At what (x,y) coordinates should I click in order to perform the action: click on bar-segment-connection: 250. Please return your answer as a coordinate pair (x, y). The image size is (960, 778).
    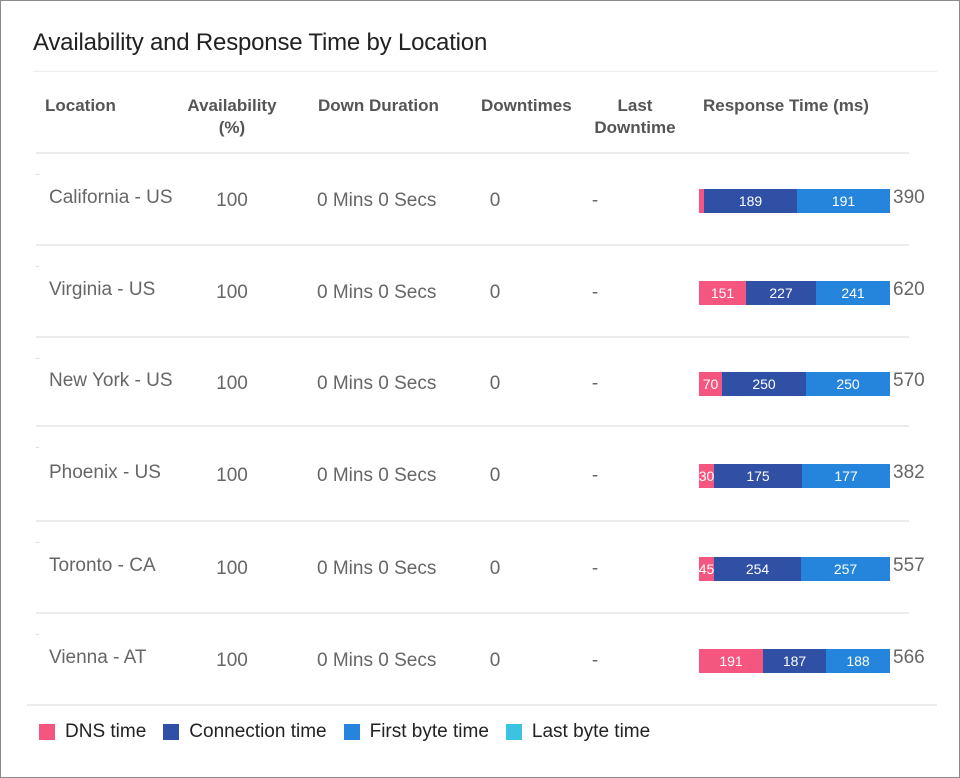
    Looking at the image, I should click on (764, 383).